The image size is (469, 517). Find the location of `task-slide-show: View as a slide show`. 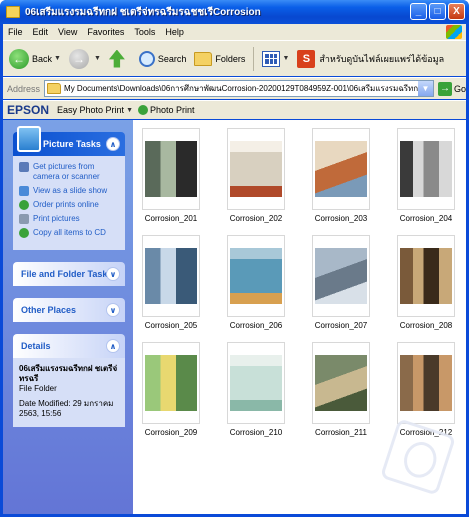

task-slide-show: View as a slide show is located at coordinates (69, 191).